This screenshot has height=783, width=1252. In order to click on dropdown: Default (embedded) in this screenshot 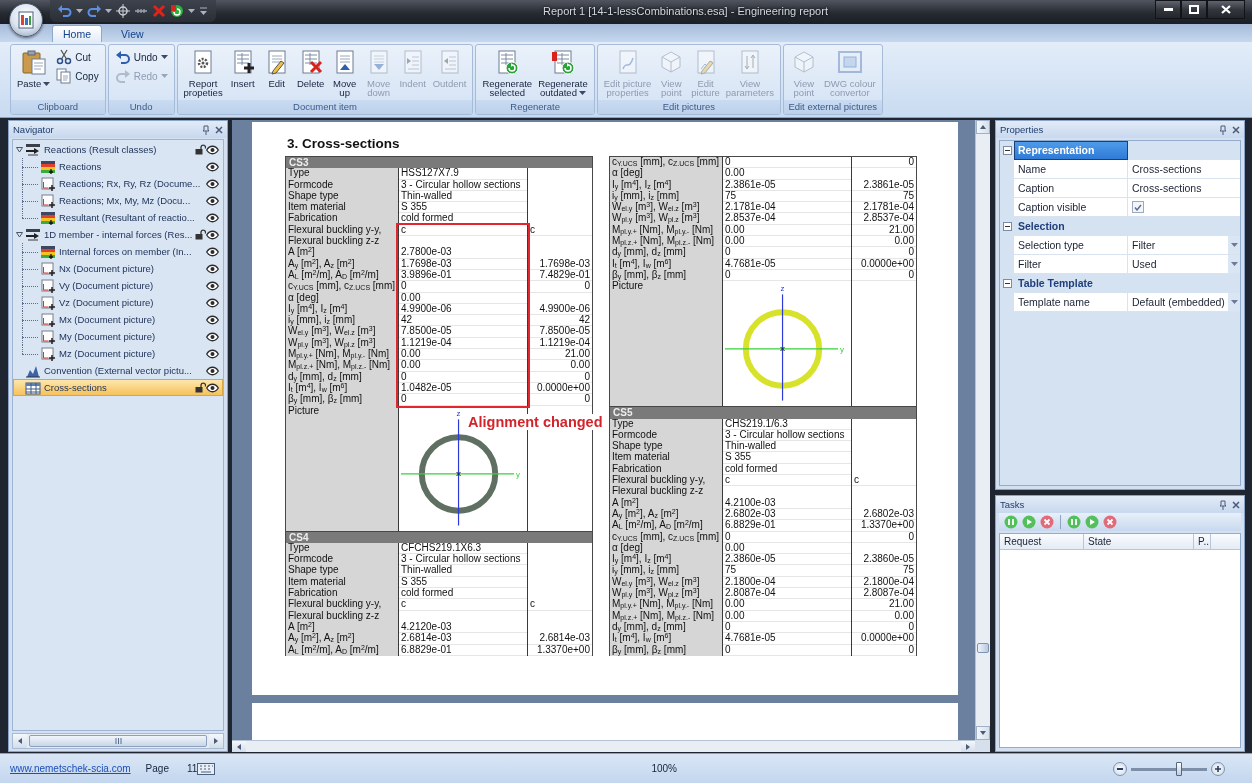, I will do `click(1184, 302)`.